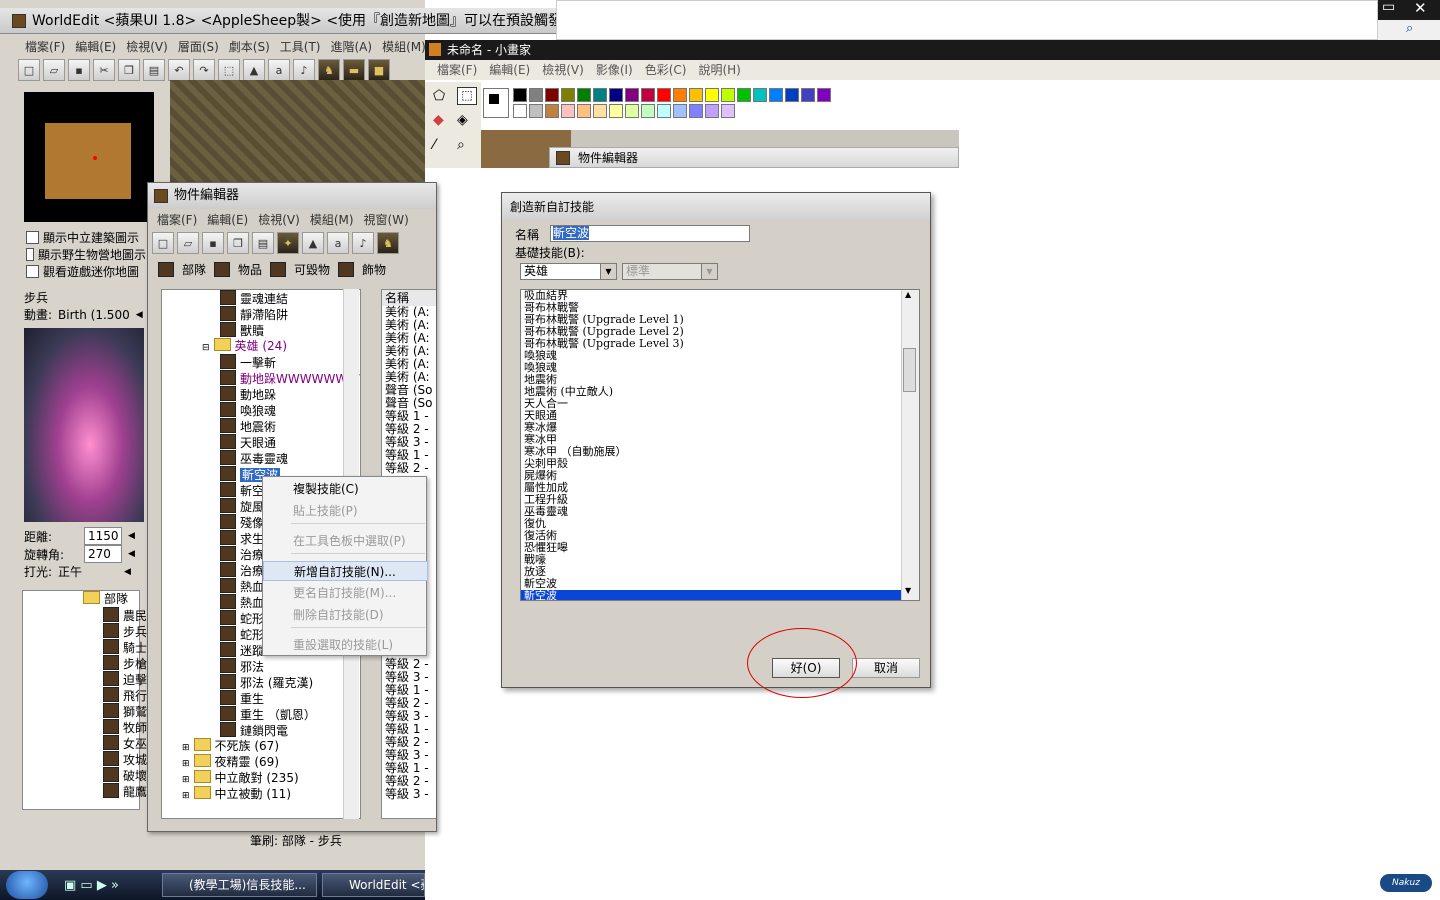 The width and height of the screenshot is (1440, 900). I want to click on tree-item: 迫擊, so click(85, 679).